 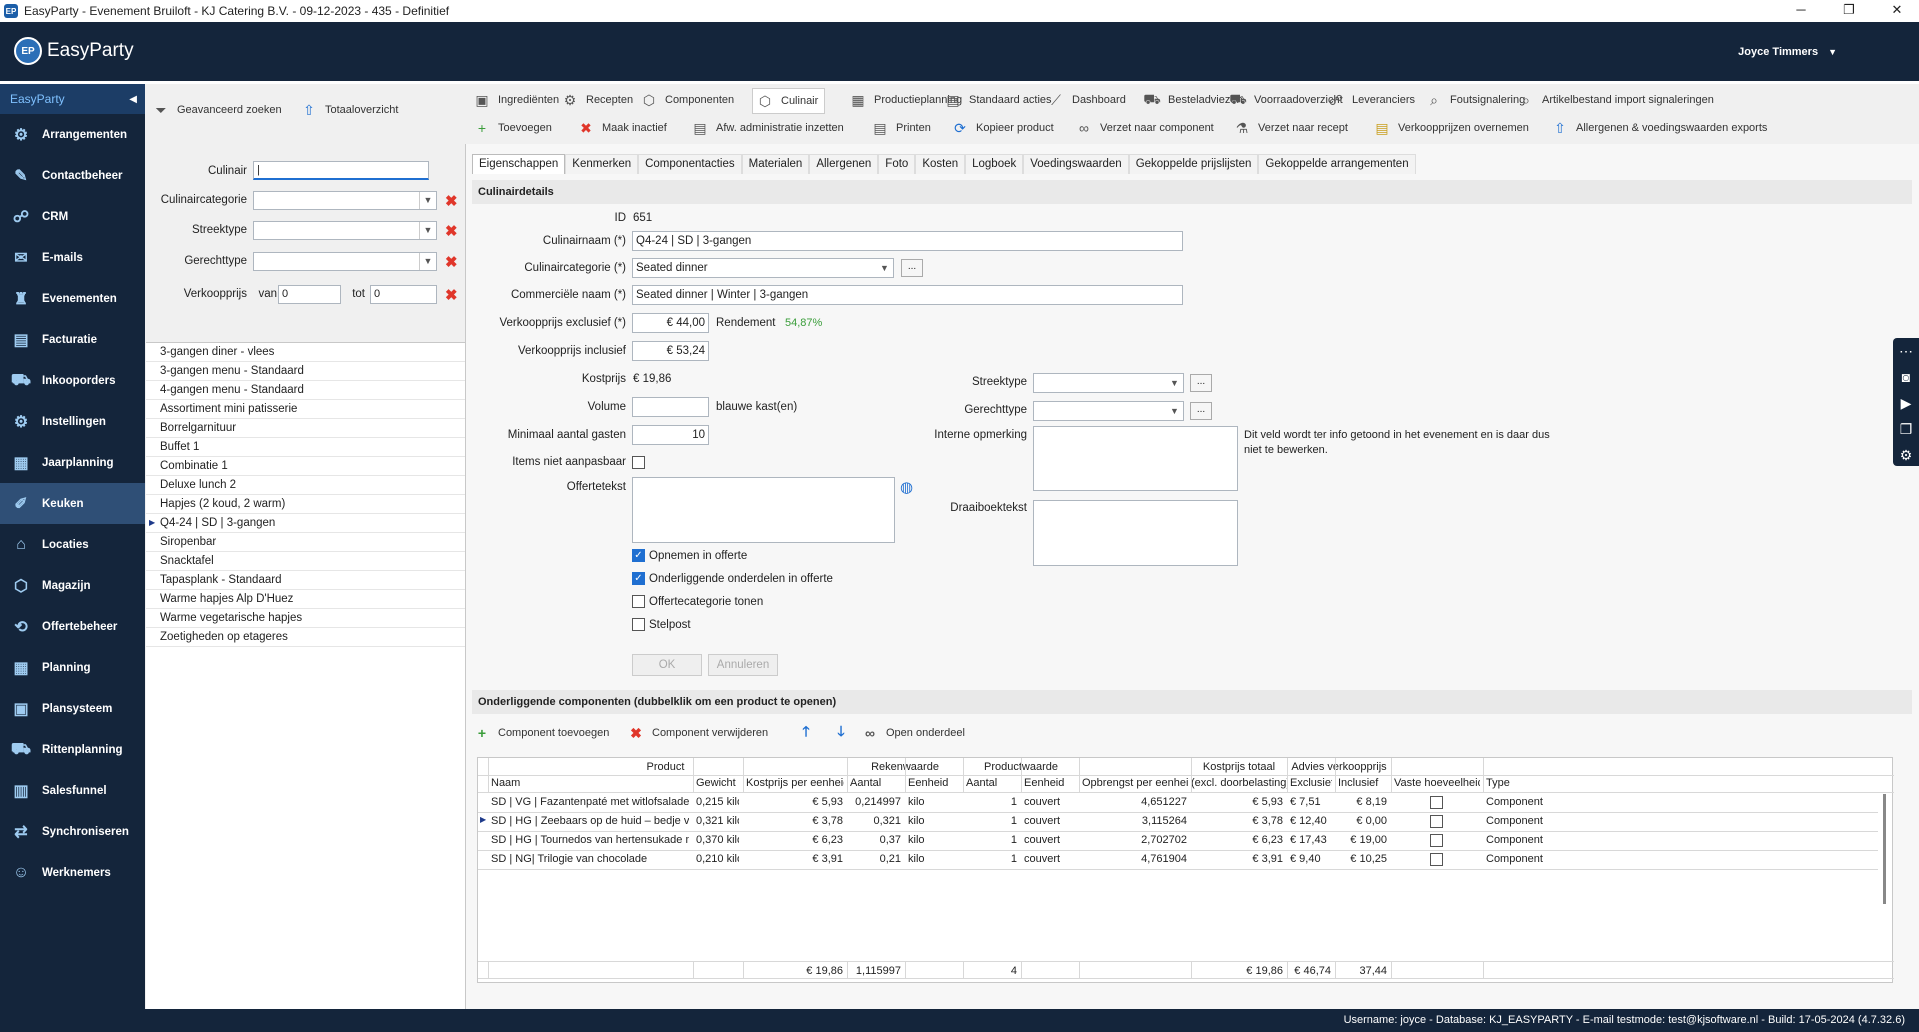 What do you see at coordinates (540, 733) in the screenshot?
I see `add-component-button: + Component toevoegen` at bounding box center [540, 733].